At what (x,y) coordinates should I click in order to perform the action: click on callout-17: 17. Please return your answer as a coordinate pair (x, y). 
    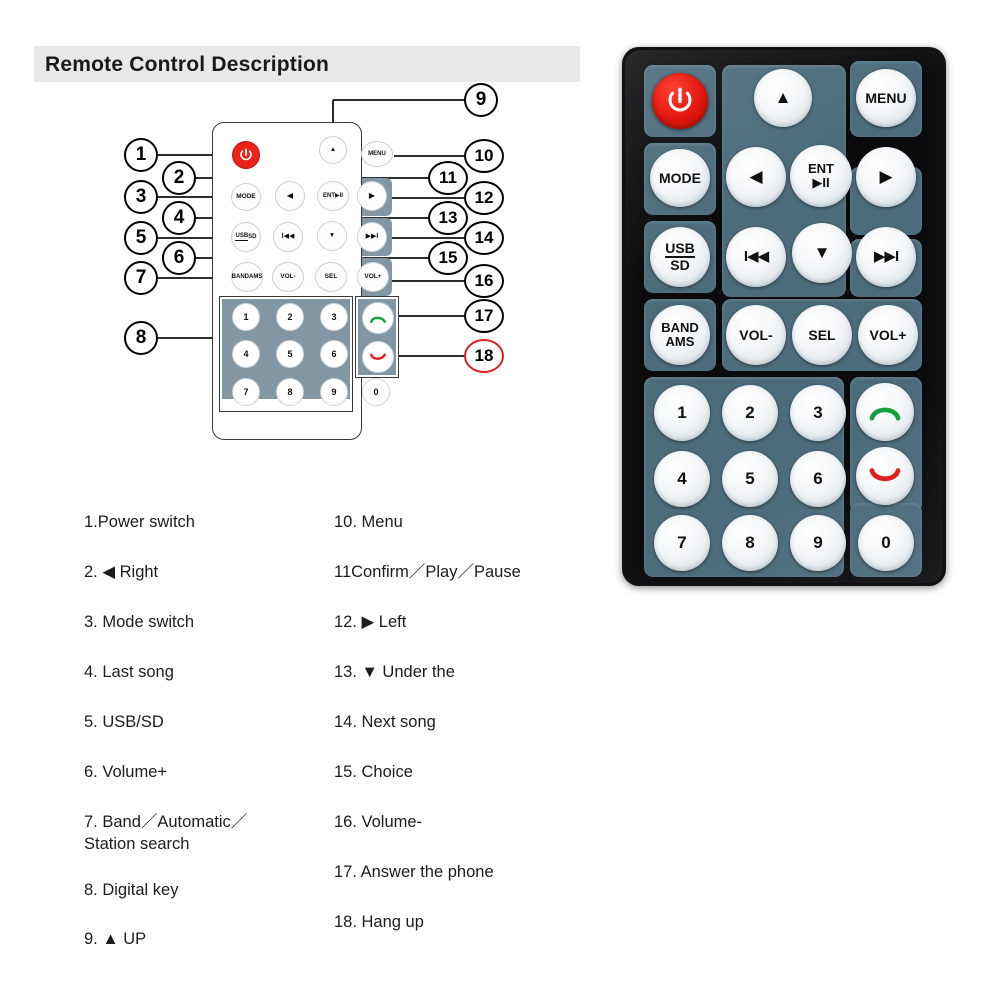
    Looking at the image, I should click on (484, 316).